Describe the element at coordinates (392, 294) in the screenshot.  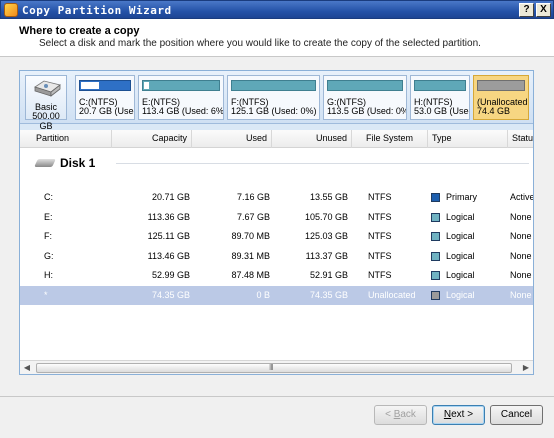
I see `filesystem-cell: Unallocated` at that location.